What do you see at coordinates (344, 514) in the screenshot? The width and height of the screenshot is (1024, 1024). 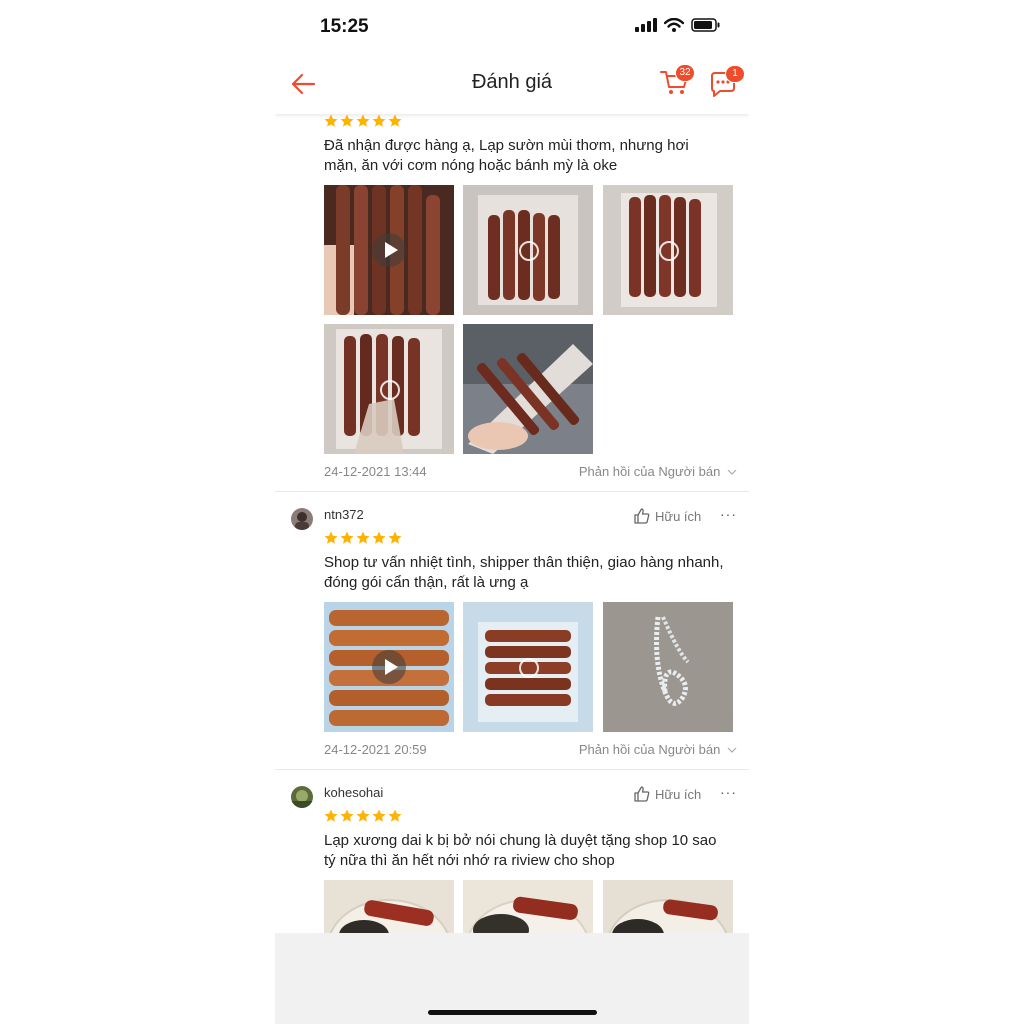 I see `review-username: ntn372` at bounding box center [344, 514].